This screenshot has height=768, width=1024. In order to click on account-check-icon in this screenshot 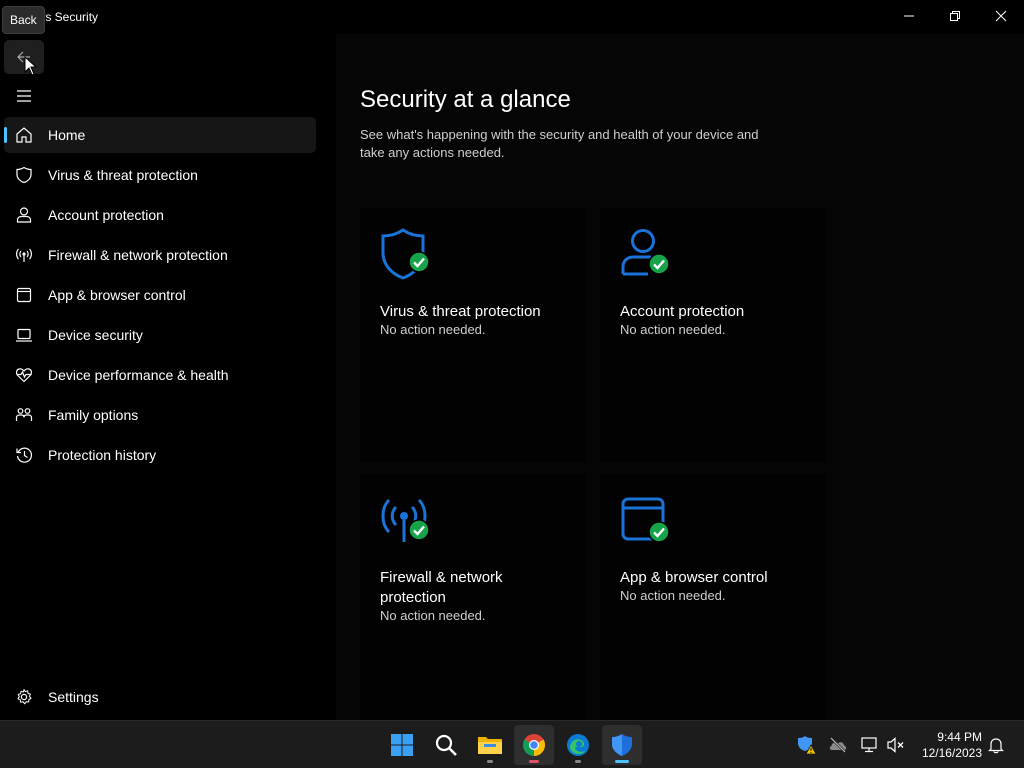, I will do `click(645, 252)`.